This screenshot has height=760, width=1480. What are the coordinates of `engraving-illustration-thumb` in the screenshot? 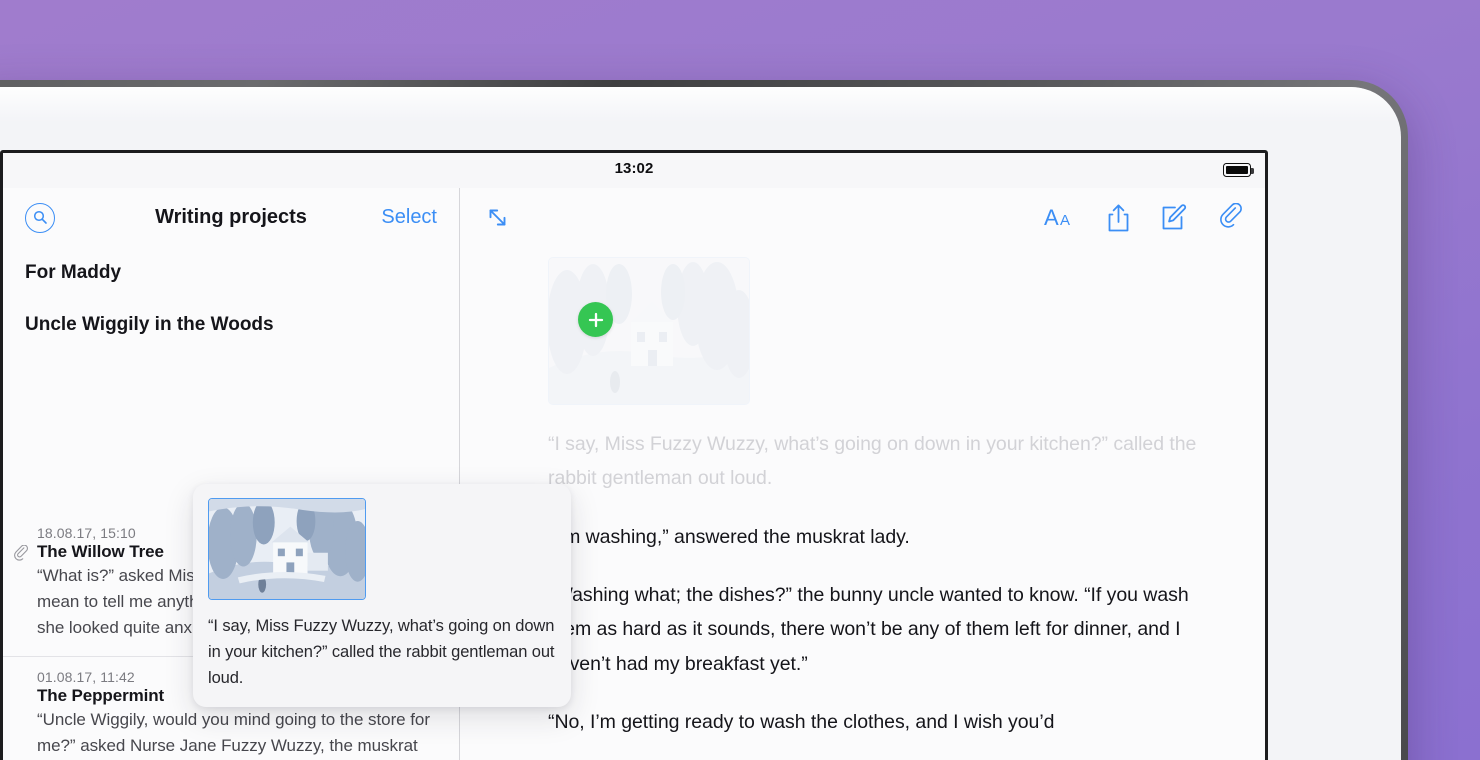 It's located at (287, 549).